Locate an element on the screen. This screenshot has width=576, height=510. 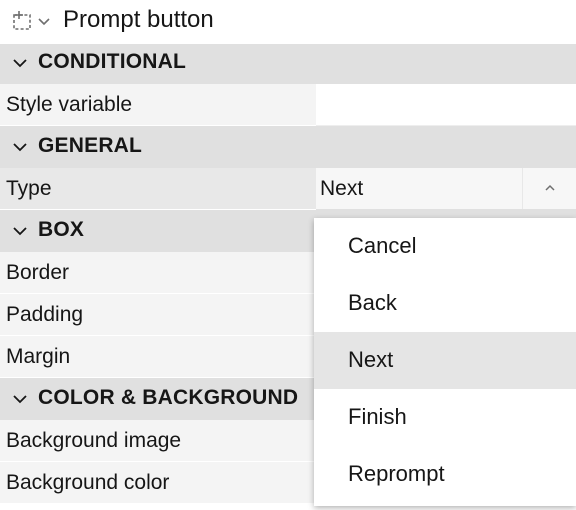
property-label: Padding is located at coordinates (45, 314).